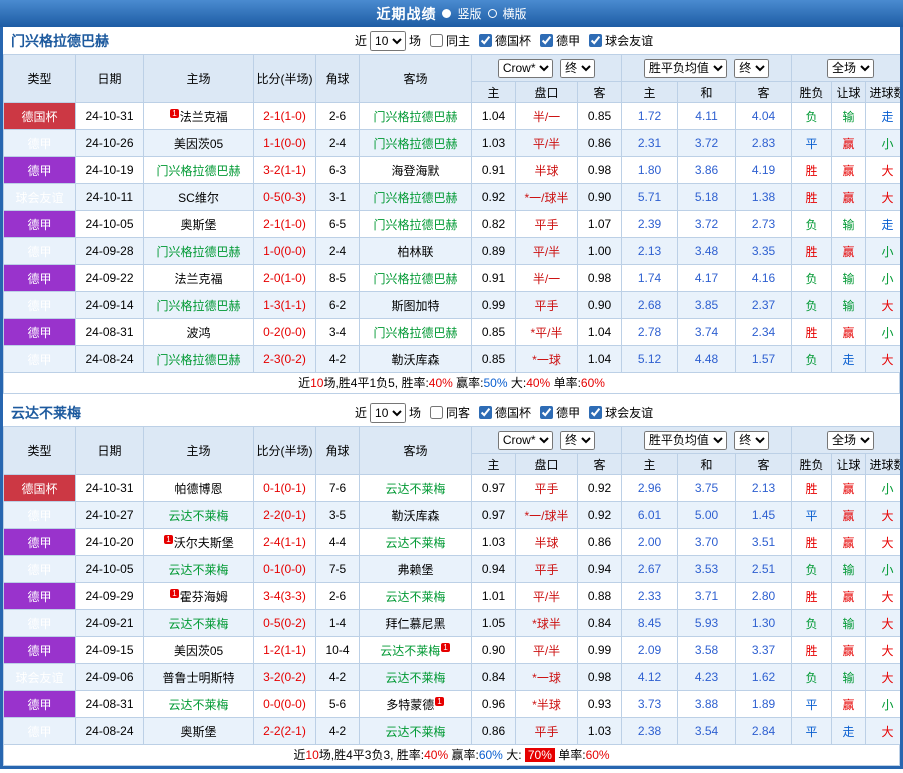  What do you see at coordinates (650, 170) in the screenshot?
I see `avg-home: 1.80` at bounding box center [650, 170].